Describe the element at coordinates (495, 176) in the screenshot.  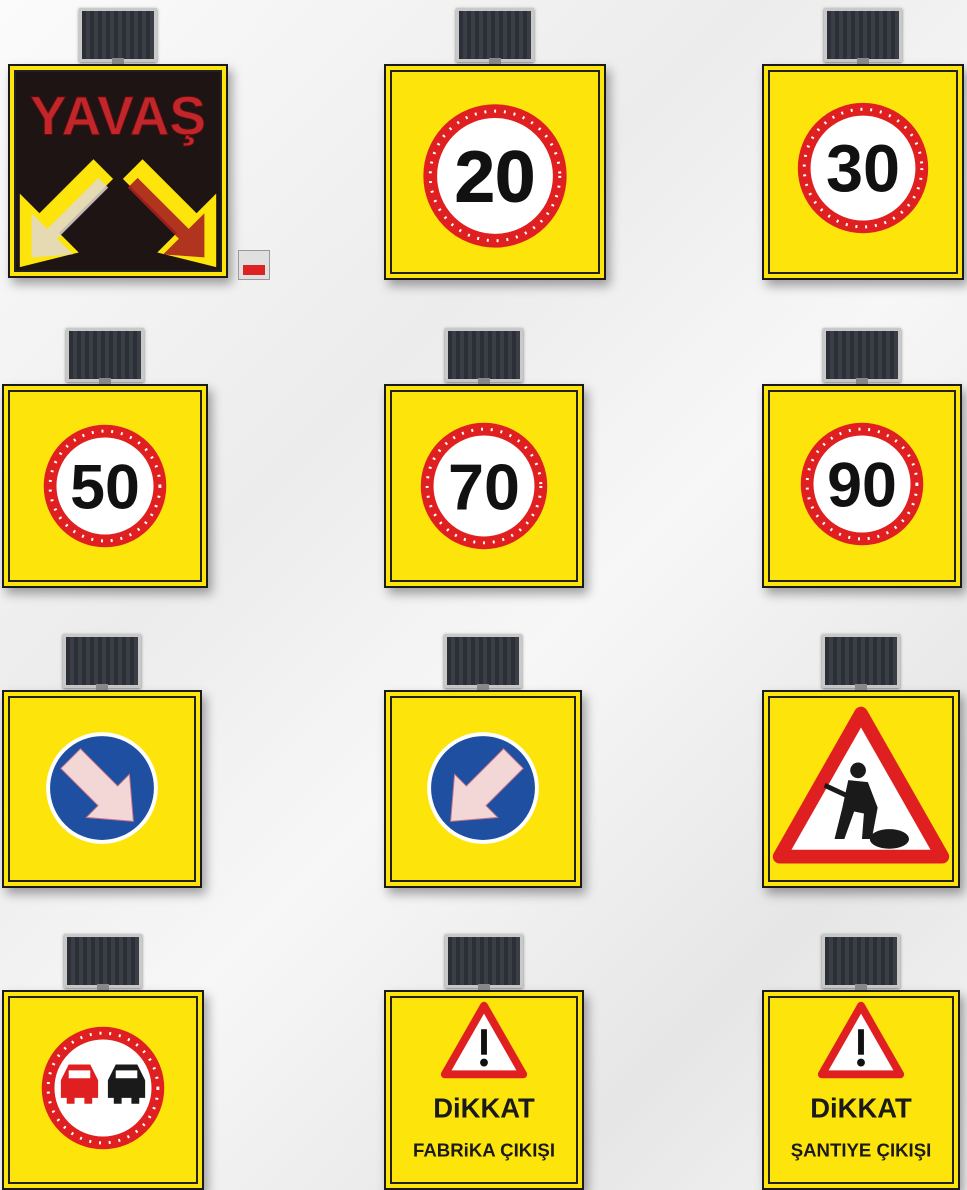
I see `speed-limit-20-text: 20` at that location.